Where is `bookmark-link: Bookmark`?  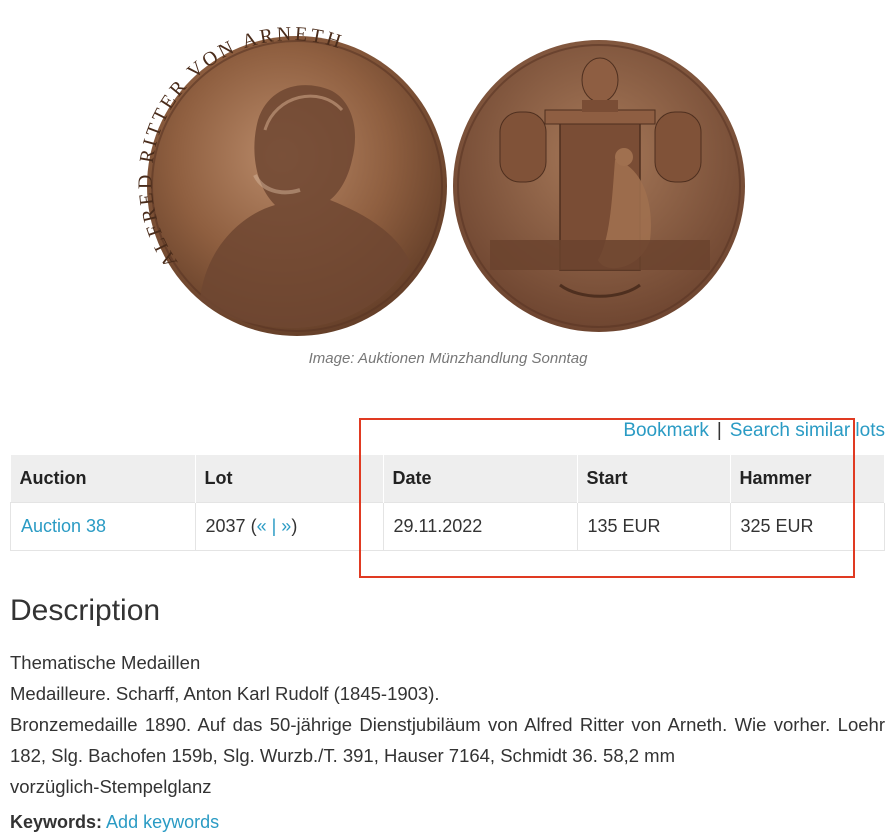
bookmark-link: Bookmark is located at coordinates (666, 430).